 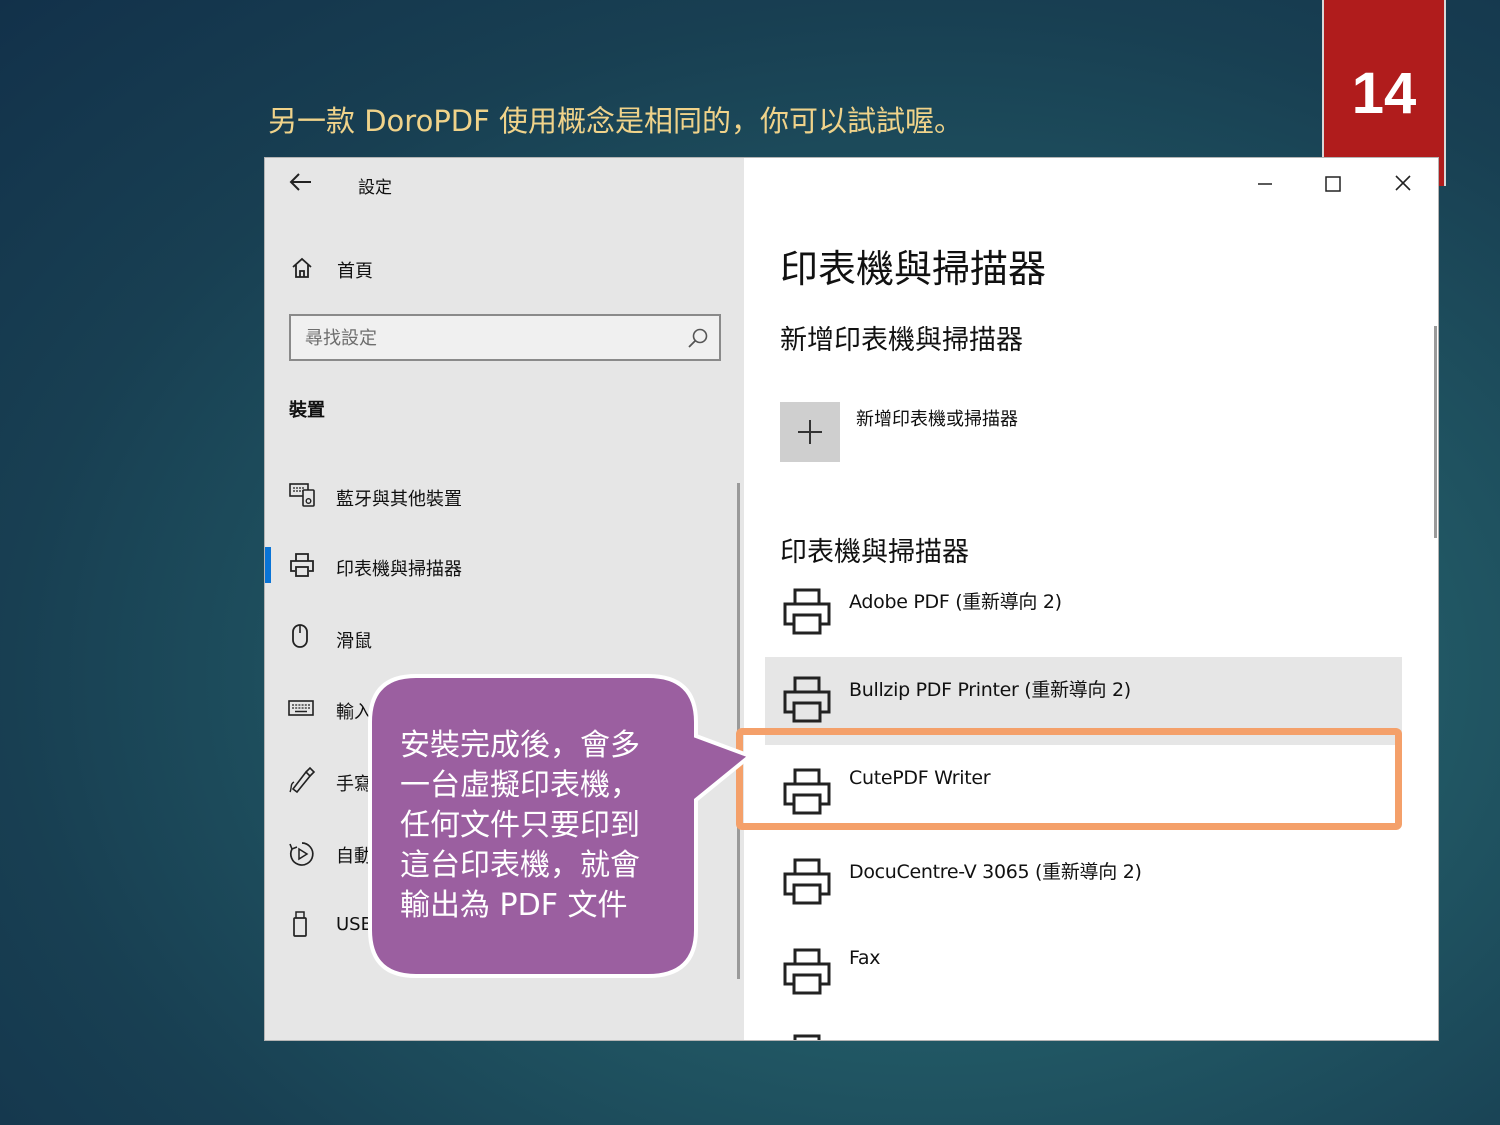 I want to click on close-icon, so click(x=1403, y=184).